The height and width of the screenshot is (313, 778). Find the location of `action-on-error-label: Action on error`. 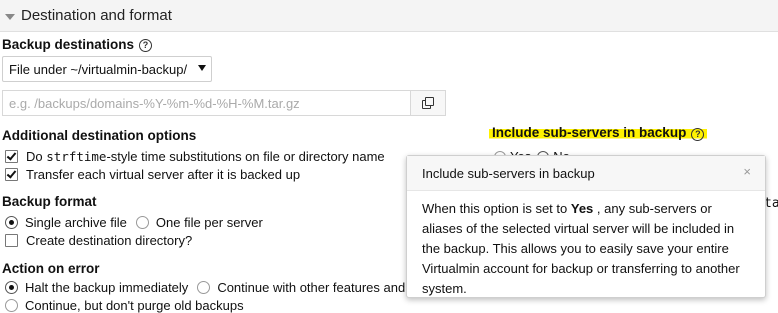

action-on-error-label: Action on error is located at coordinates (51, 268).